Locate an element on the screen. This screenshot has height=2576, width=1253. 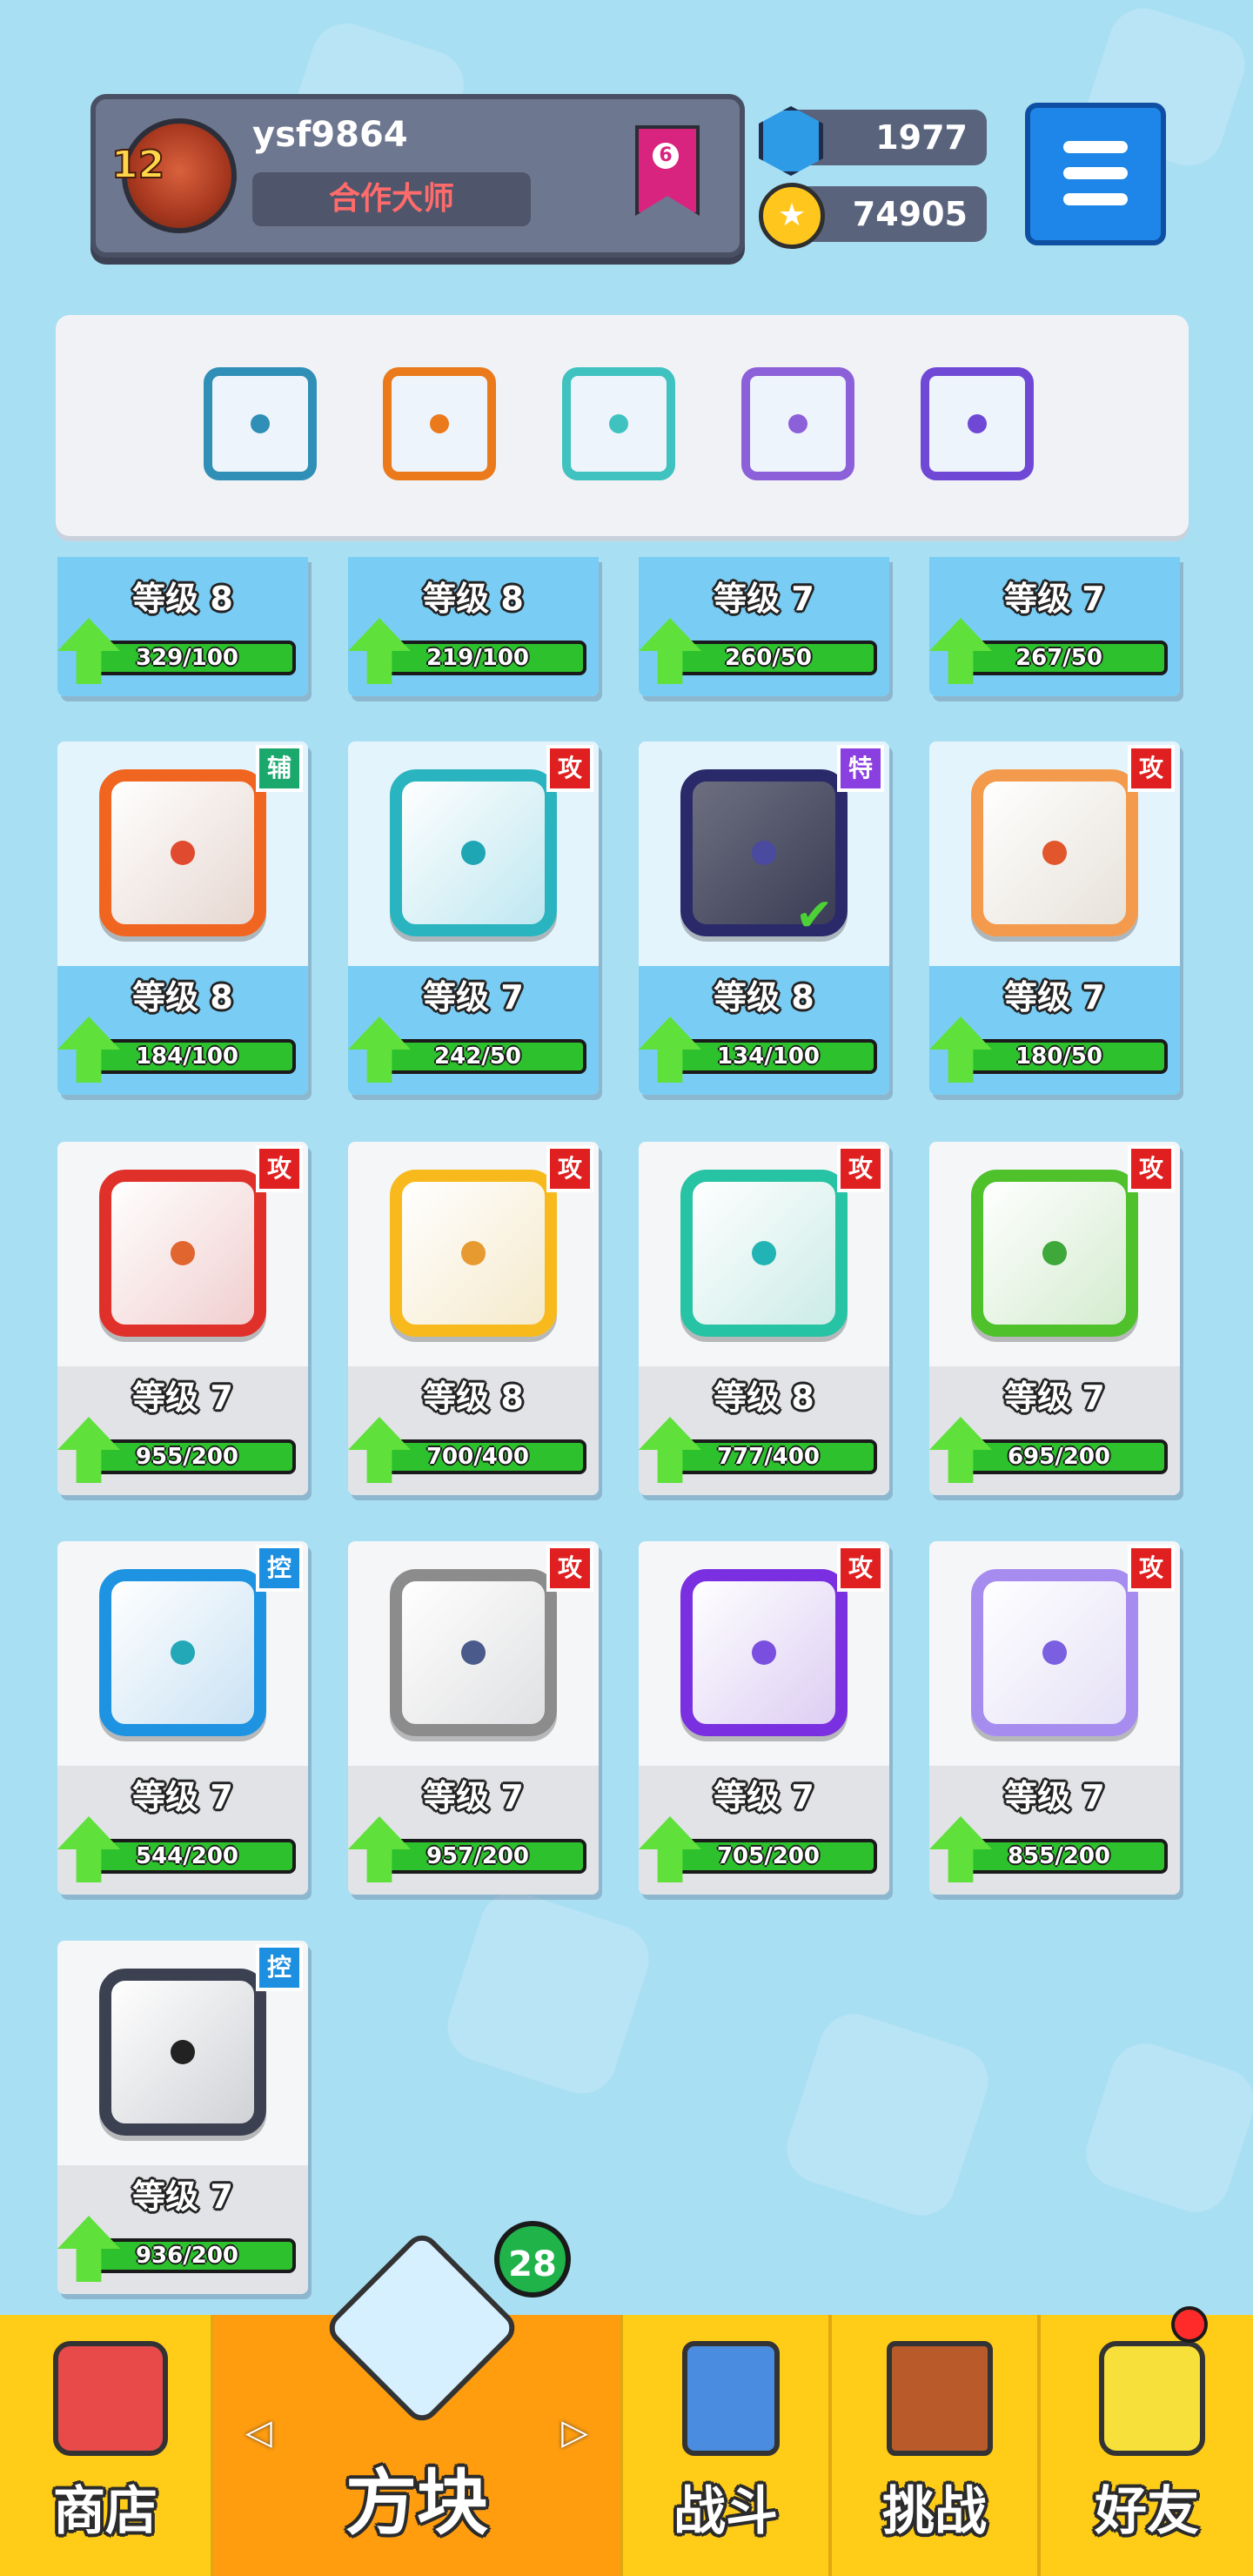
block-card: 攻等级 7 855/200 is located at coordinates (1054, 1718).